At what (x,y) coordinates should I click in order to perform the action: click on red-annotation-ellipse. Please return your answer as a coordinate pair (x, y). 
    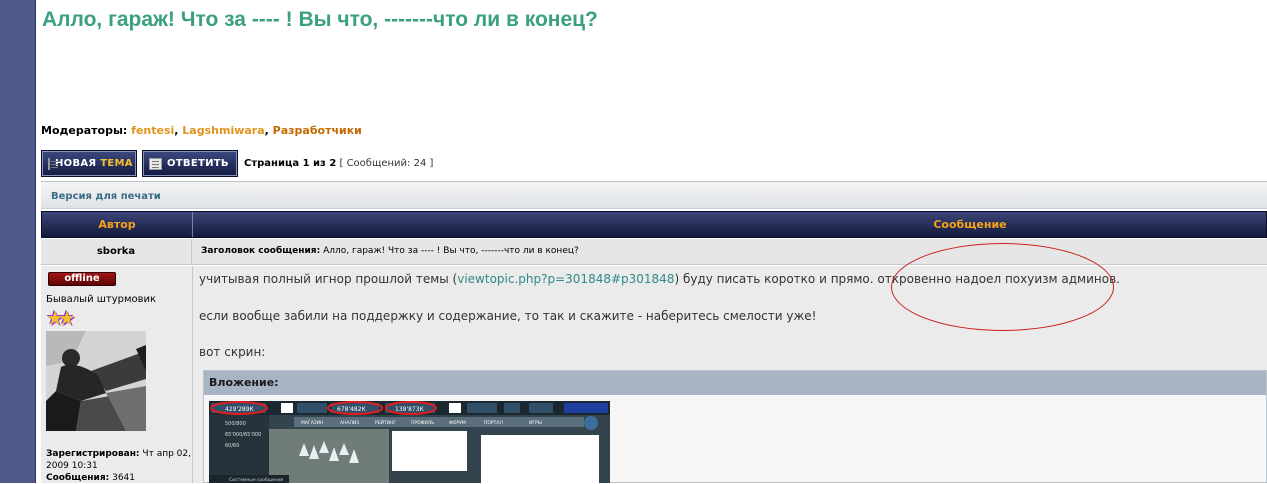
    Looking at the image, I should click on (1002, 287).